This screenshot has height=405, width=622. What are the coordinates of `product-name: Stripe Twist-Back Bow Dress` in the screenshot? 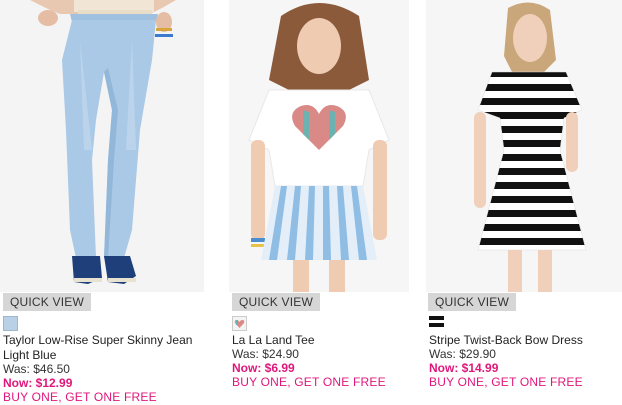 It's located at (506, 340).